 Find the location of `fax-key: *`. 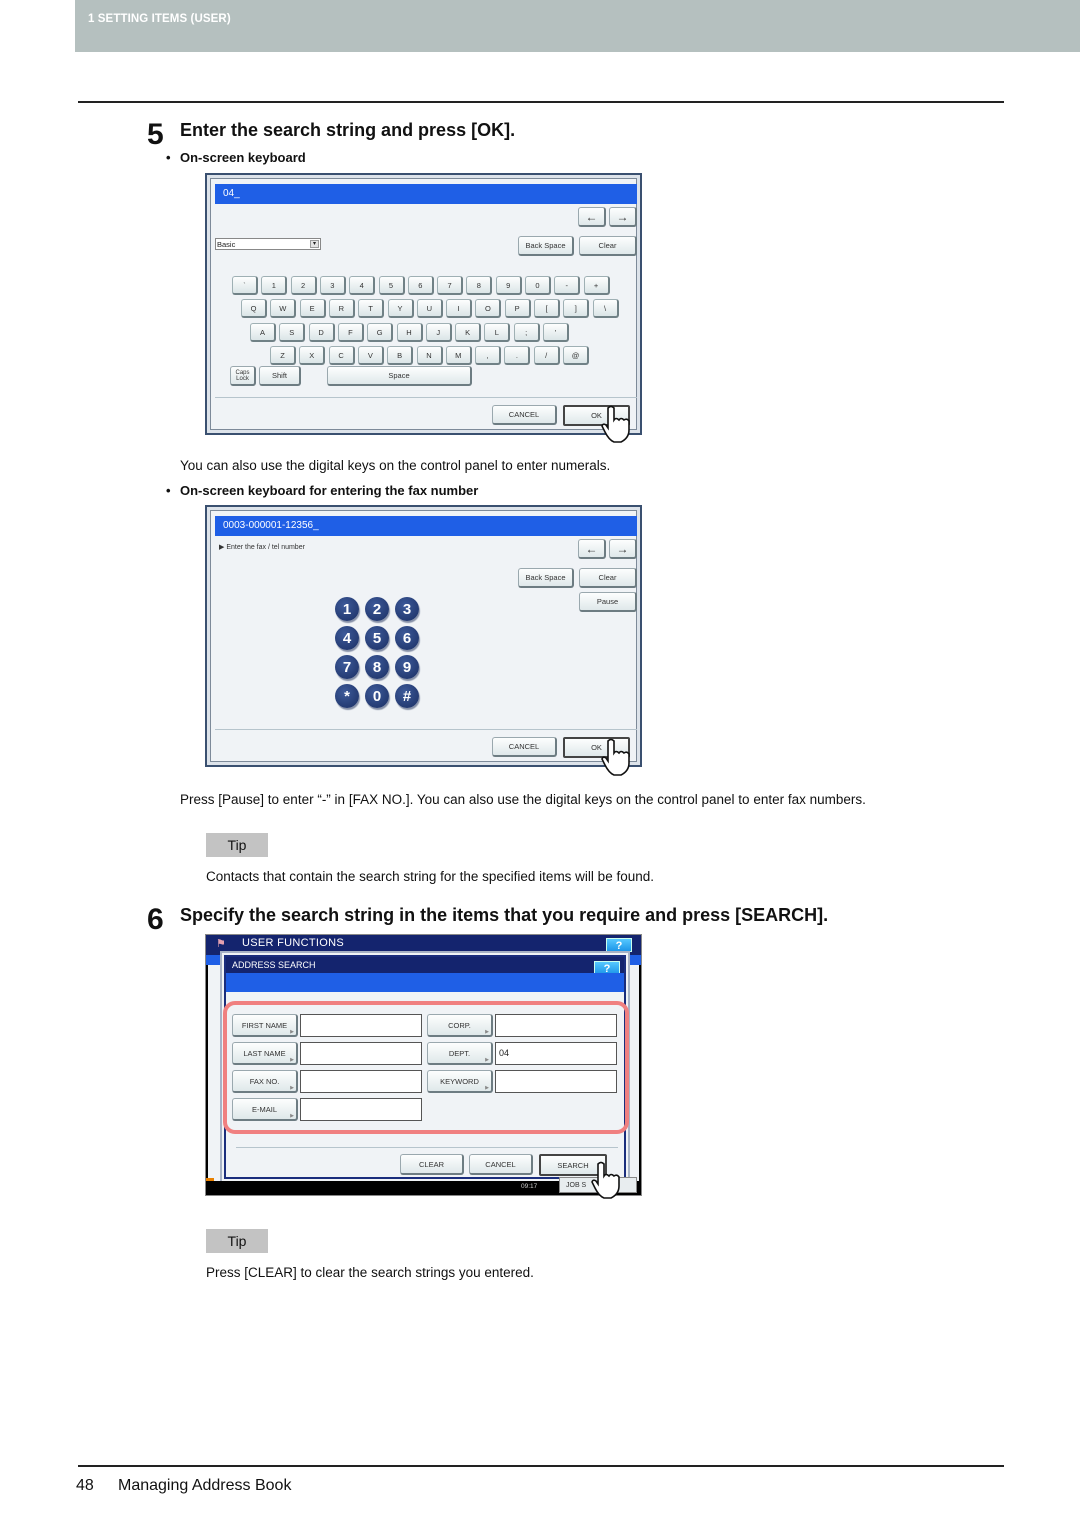

fax-key: * is located at coordinates (347, 696).